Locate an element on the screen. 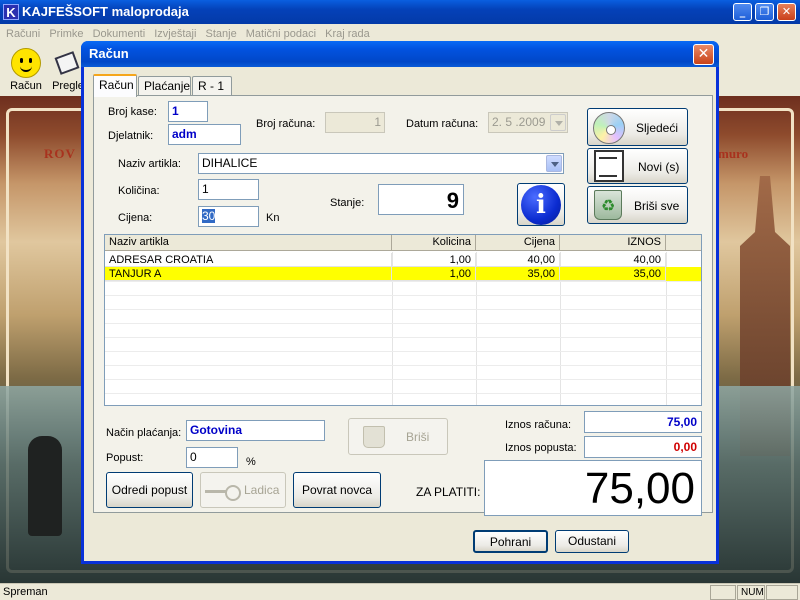 The height and width of the screenshot is (600, 800). tab-racun: Račun is located at coordinates (115, 85).